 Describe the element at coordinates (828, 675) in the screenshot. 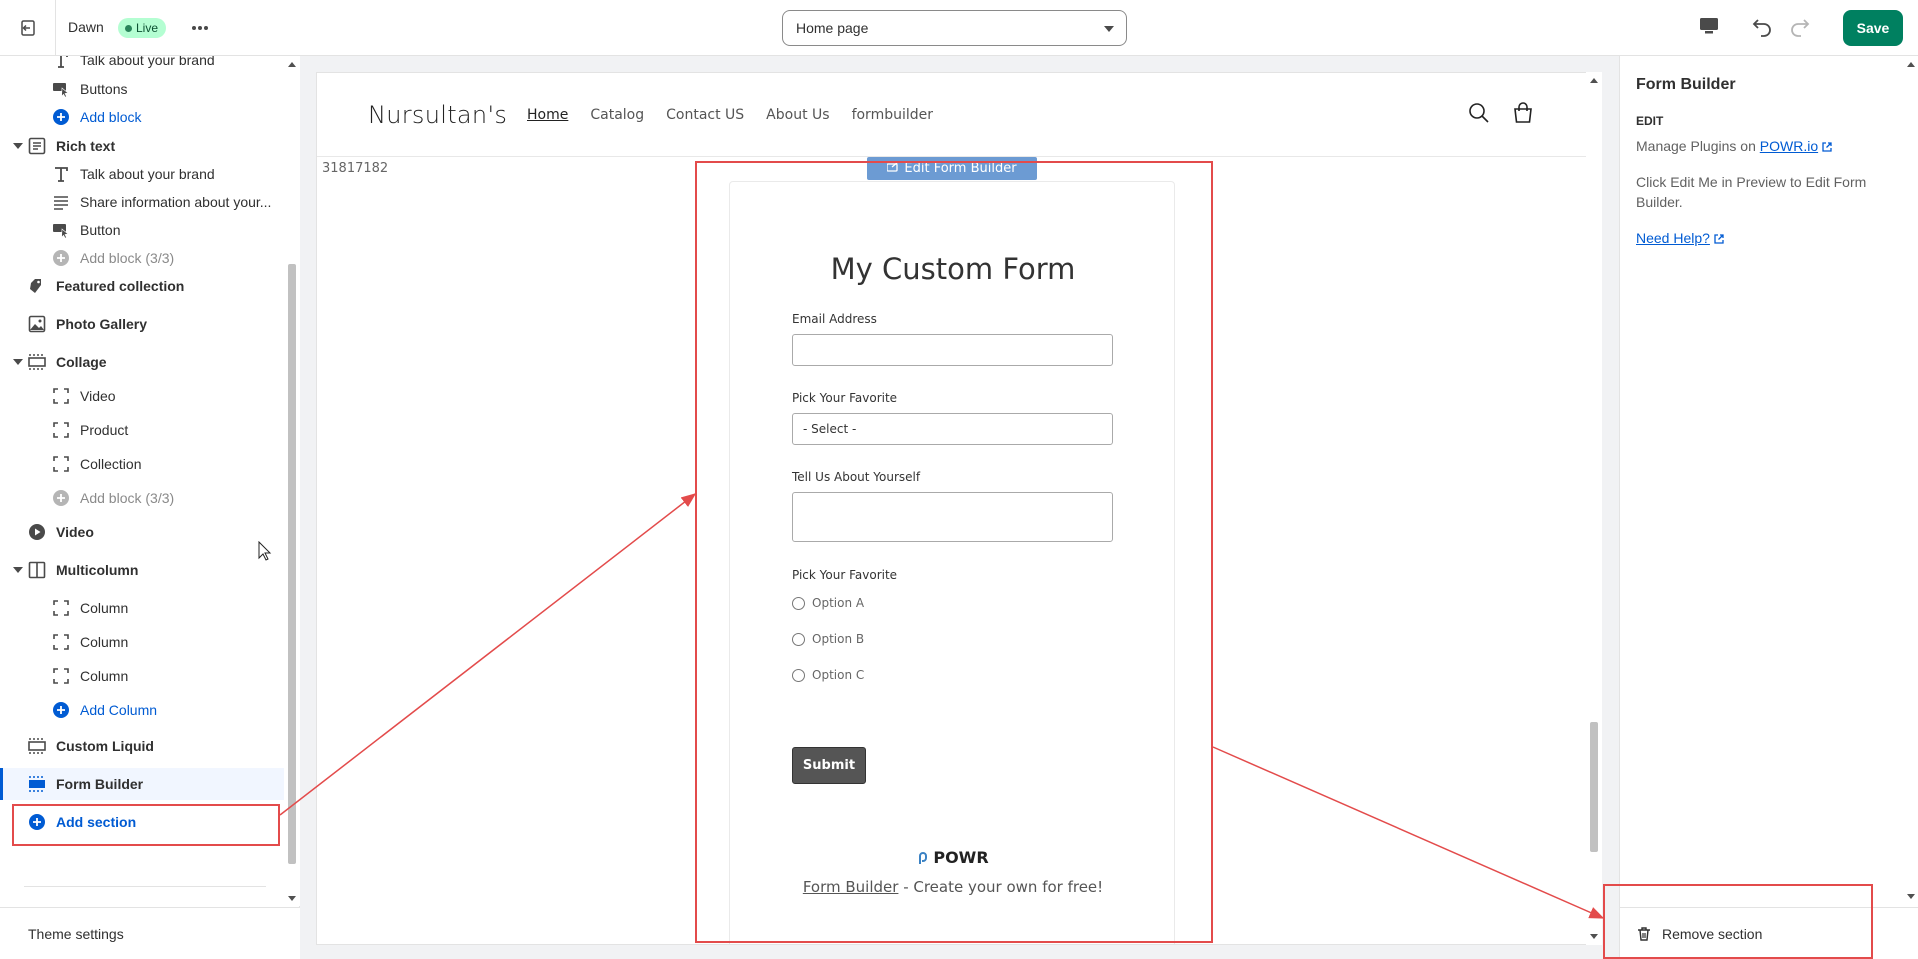

I see `radio-option-c: Option C` at that location.